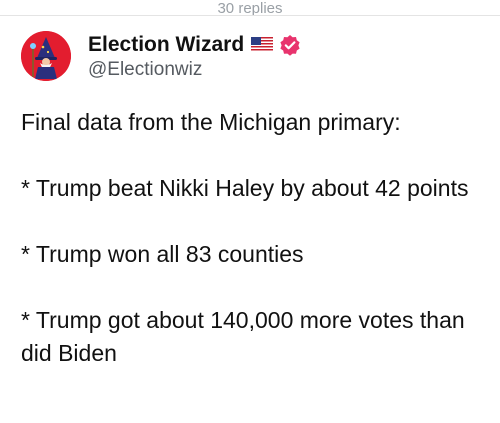  I want to click on post-header: Election Wizard @Electionwiz, so click(161, 56).